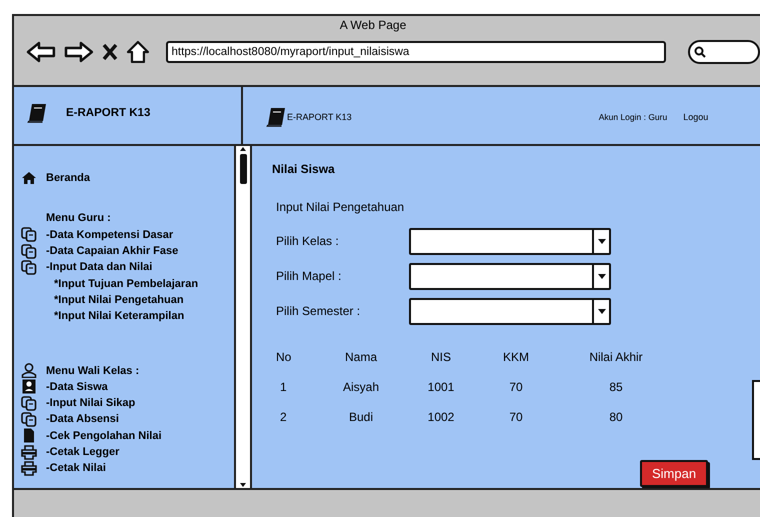 The width and height of the screenshot is (760, 517). I want to click on address-bar: https://localhost8080/myraport/input_nilaisiswa, so click(416, 52).